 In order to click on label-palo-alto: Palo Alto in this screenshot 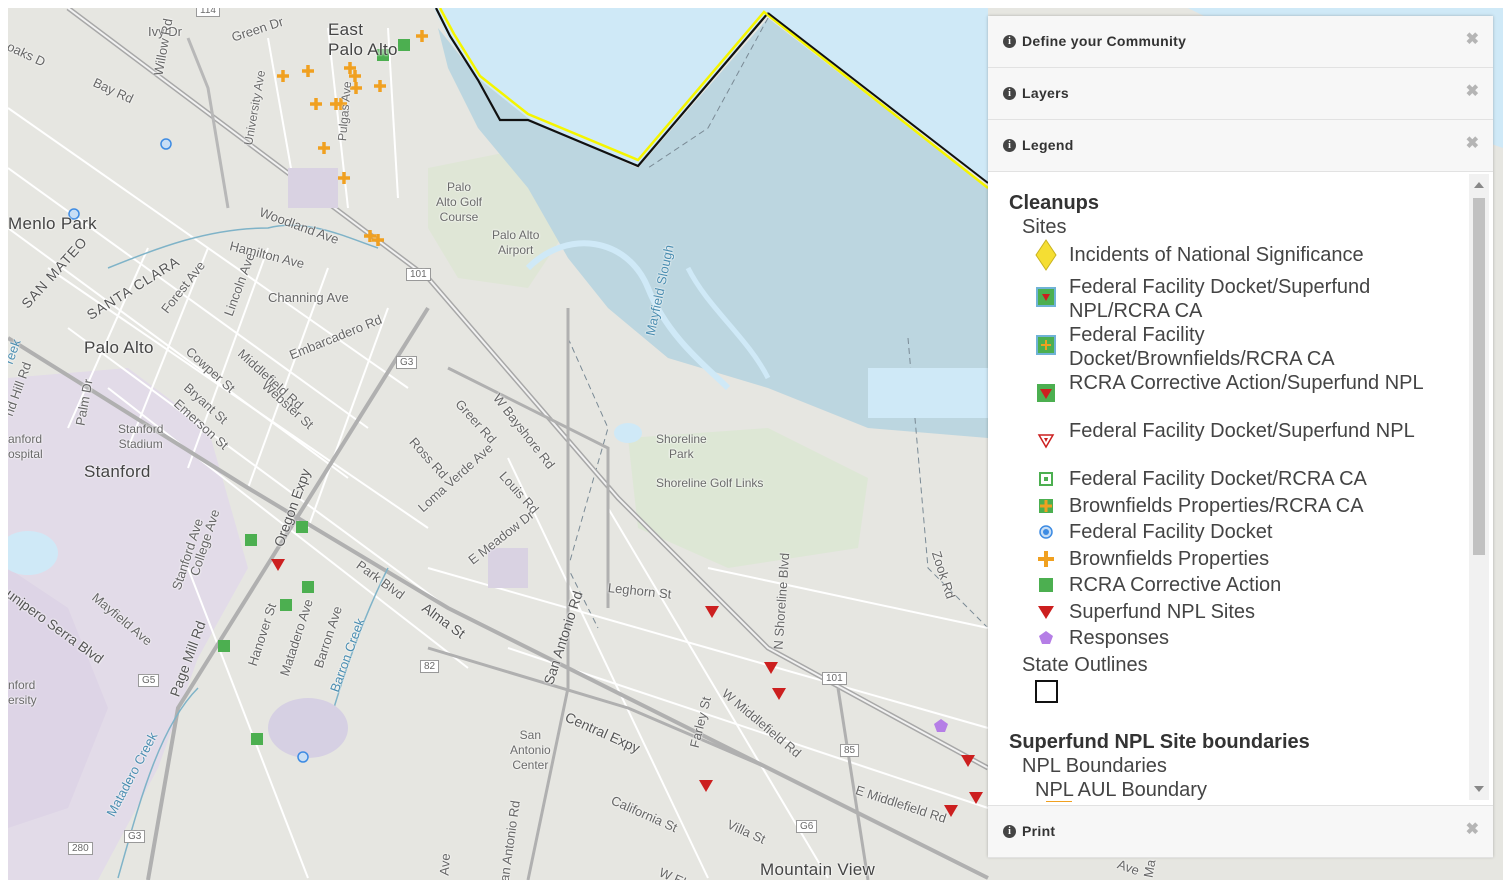, I will do `click(119, 347)`.